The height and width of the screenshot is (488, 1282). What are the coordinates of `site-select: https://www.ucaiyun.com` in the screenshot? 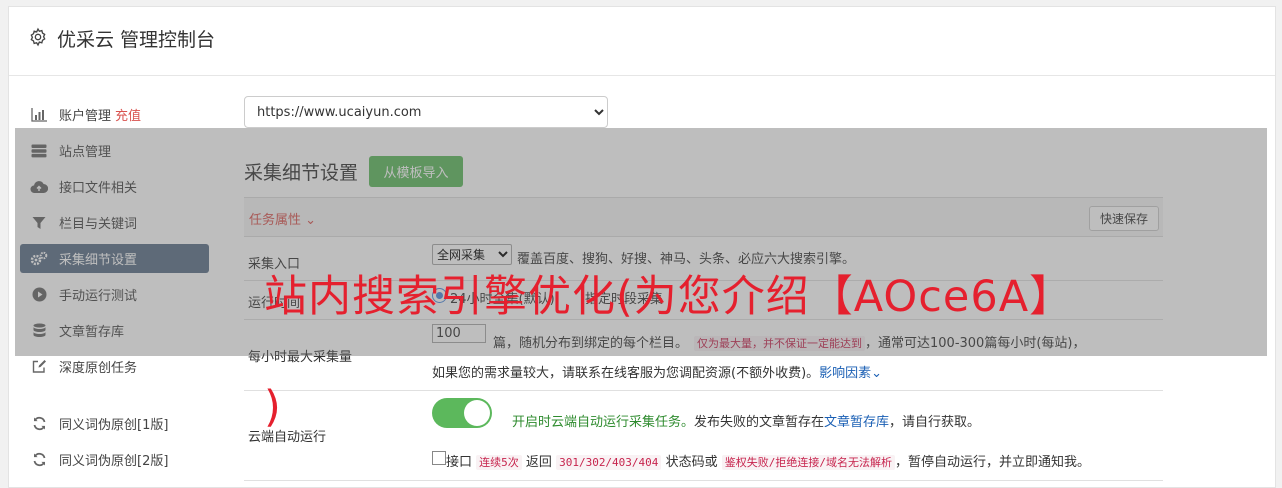 It's located at (426, 112).